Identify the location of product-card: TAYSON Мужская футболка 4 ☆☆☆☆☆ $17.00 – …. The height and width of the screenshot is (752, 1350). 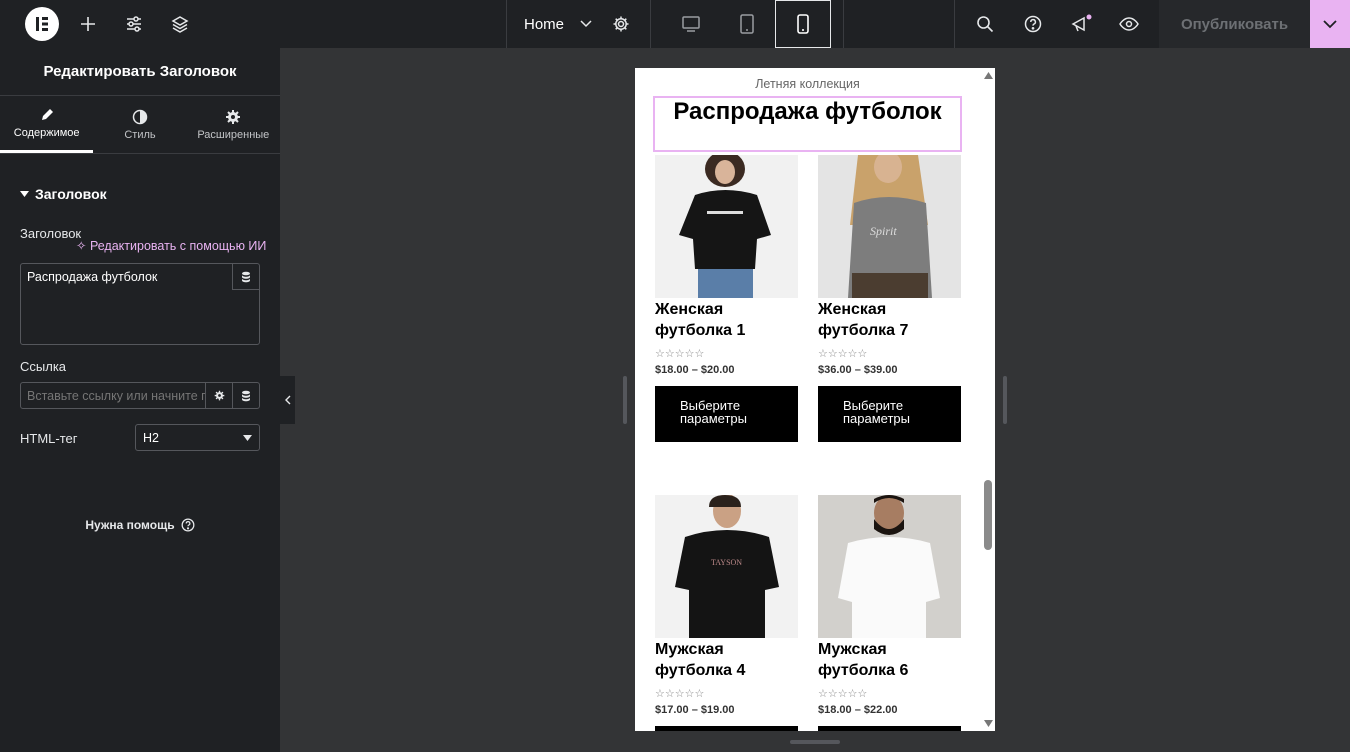
(726, 613).